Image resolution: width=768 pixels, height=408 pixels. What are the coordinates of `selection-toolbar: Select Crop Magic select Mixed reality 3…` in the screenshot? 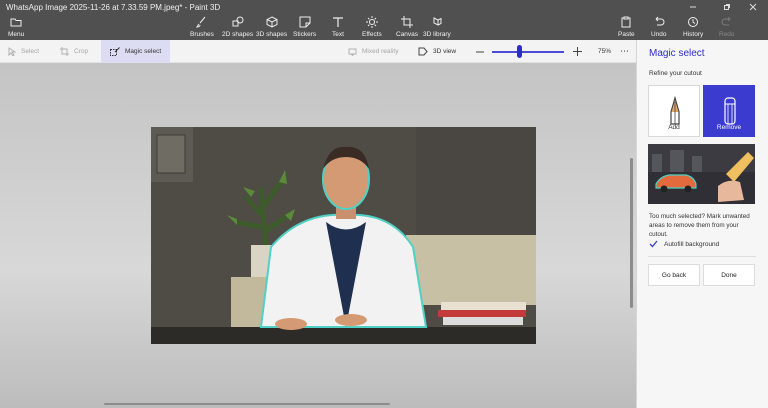 It's located at (318, 51).